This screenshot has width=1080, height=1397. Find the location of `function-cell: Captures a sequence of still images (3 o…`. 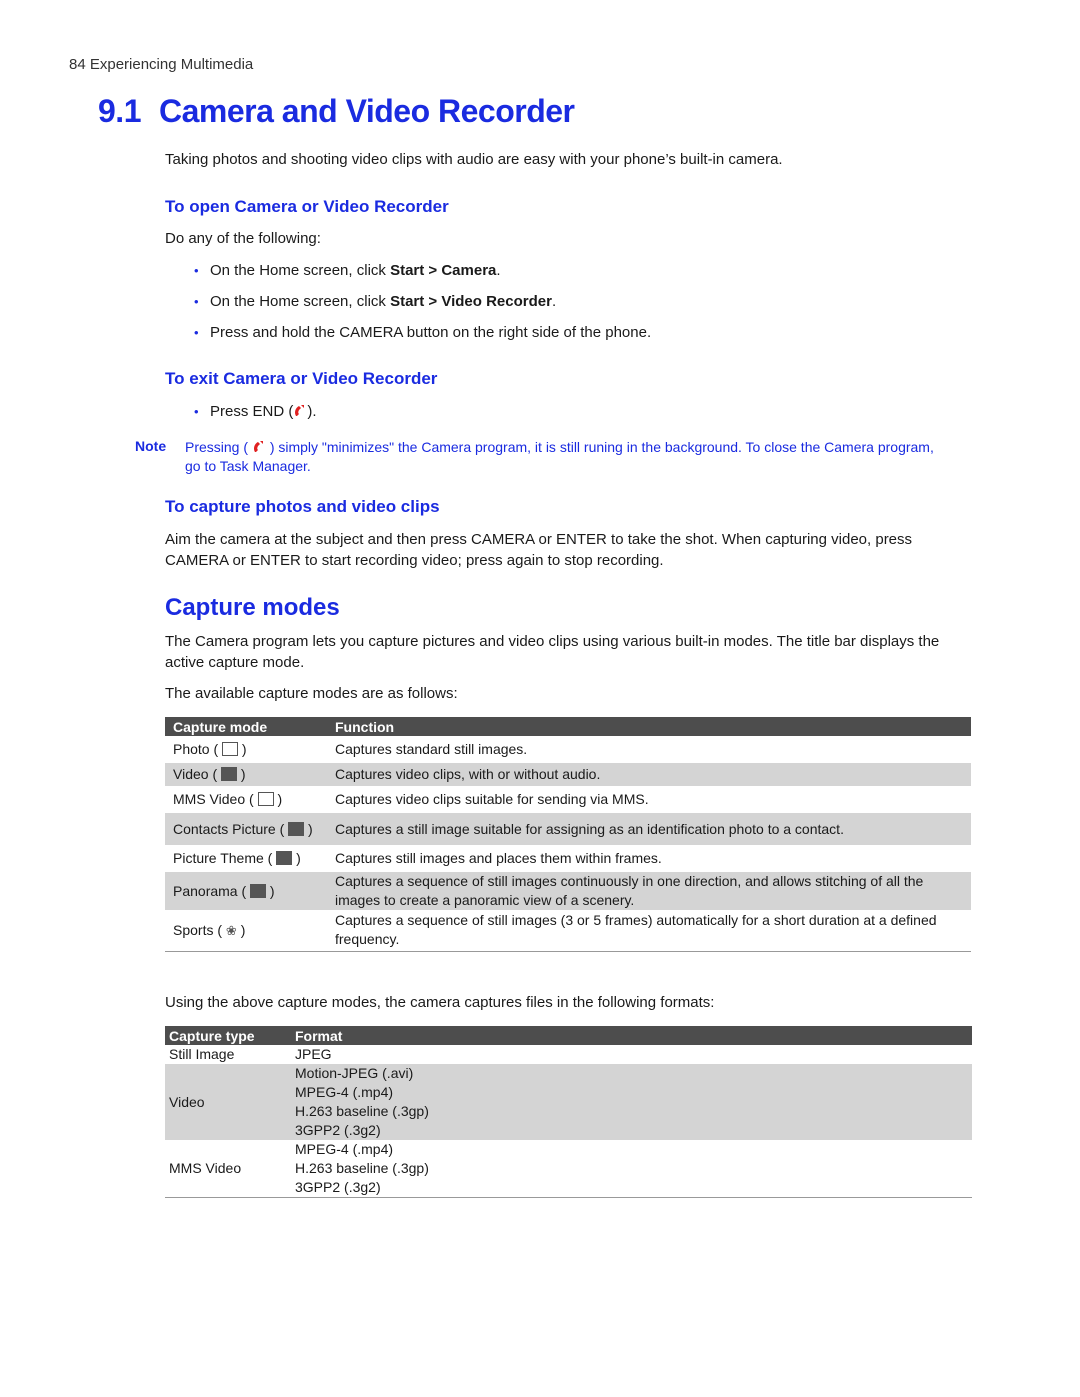

function-cell: Captures a sequence of still images (3 o… is located at coordinates (649, 930).